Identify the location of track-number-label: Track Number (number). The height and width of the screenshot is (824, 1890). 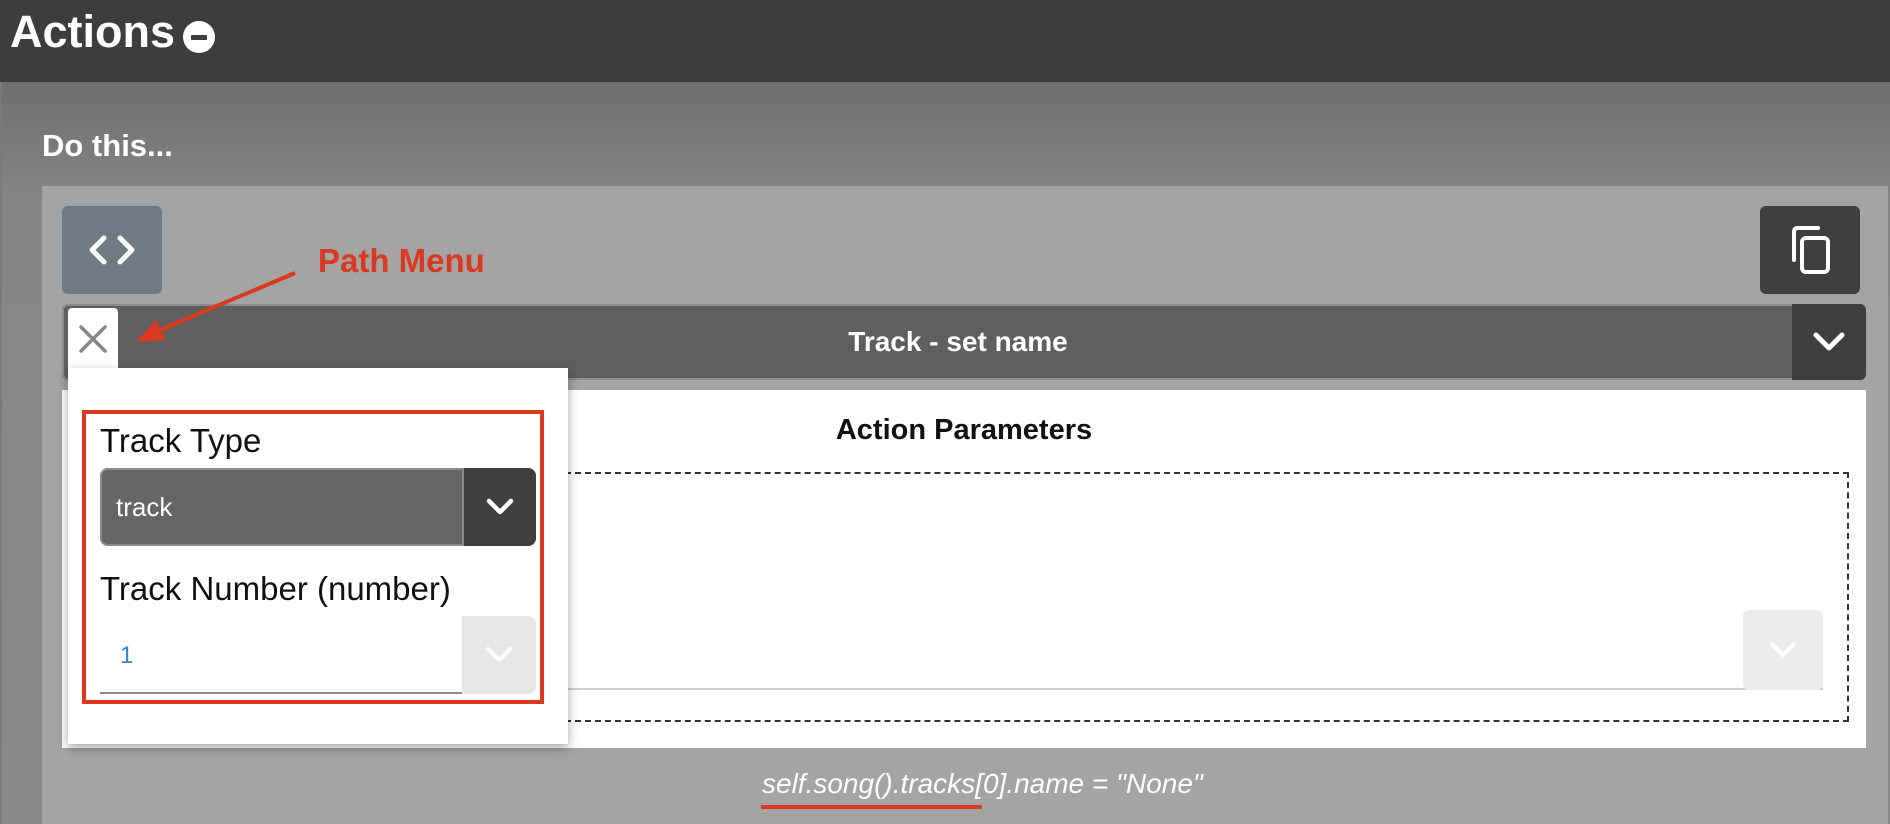
(275, 588).